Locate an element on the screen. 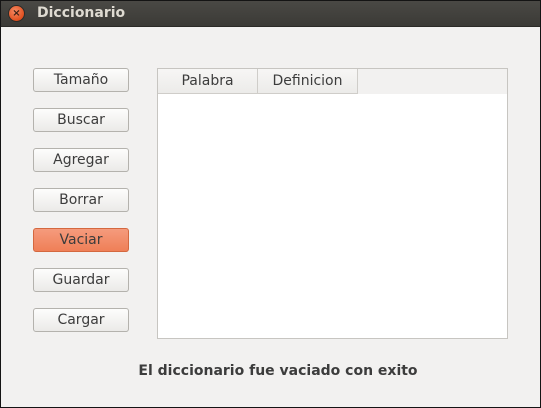 The image size is (541, 408). column-header-palabra: Palabra is located at coordinates (208, 81).